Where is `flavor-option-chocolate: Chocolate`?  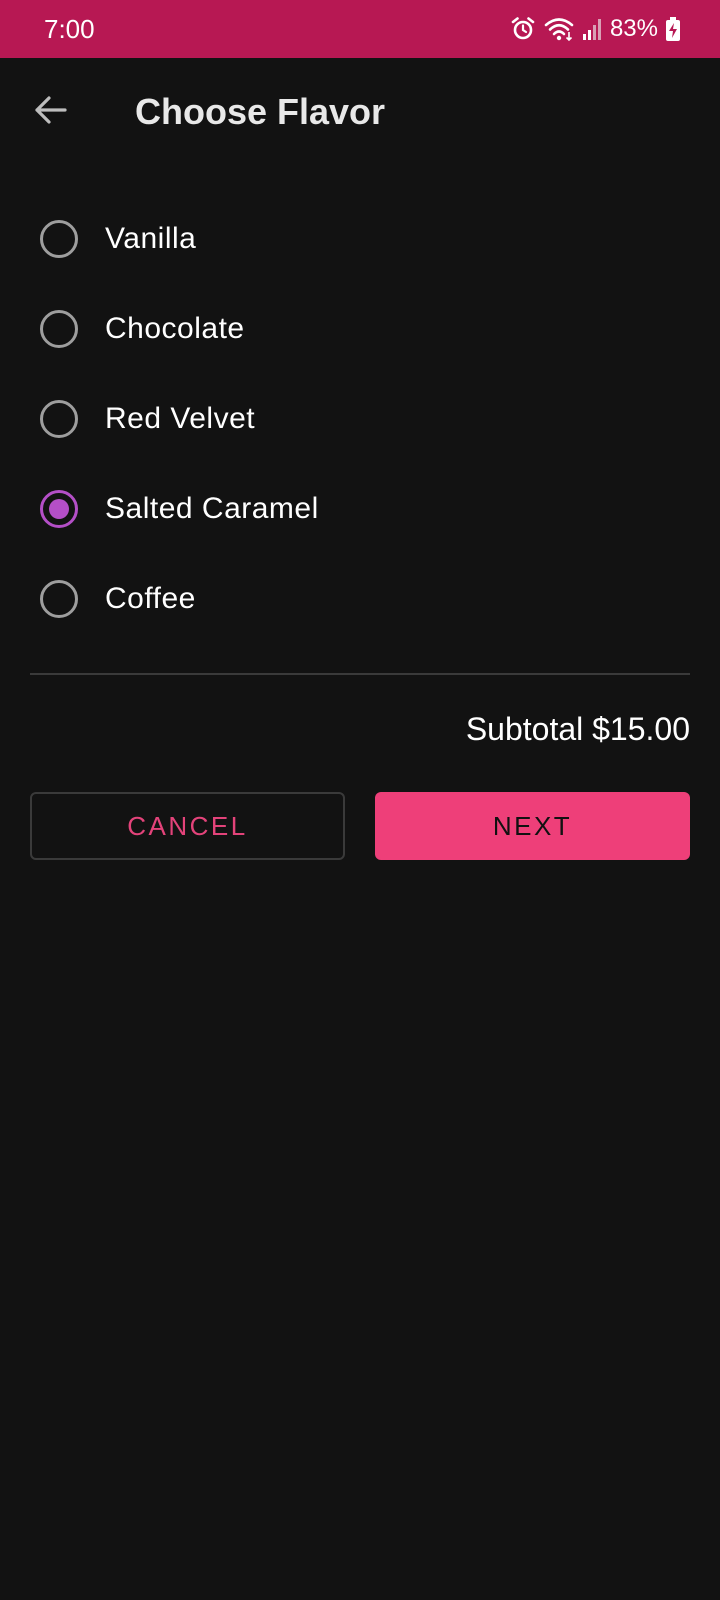 flavor-option-chocolate: Chocolate is located at coordinates (360, 329).